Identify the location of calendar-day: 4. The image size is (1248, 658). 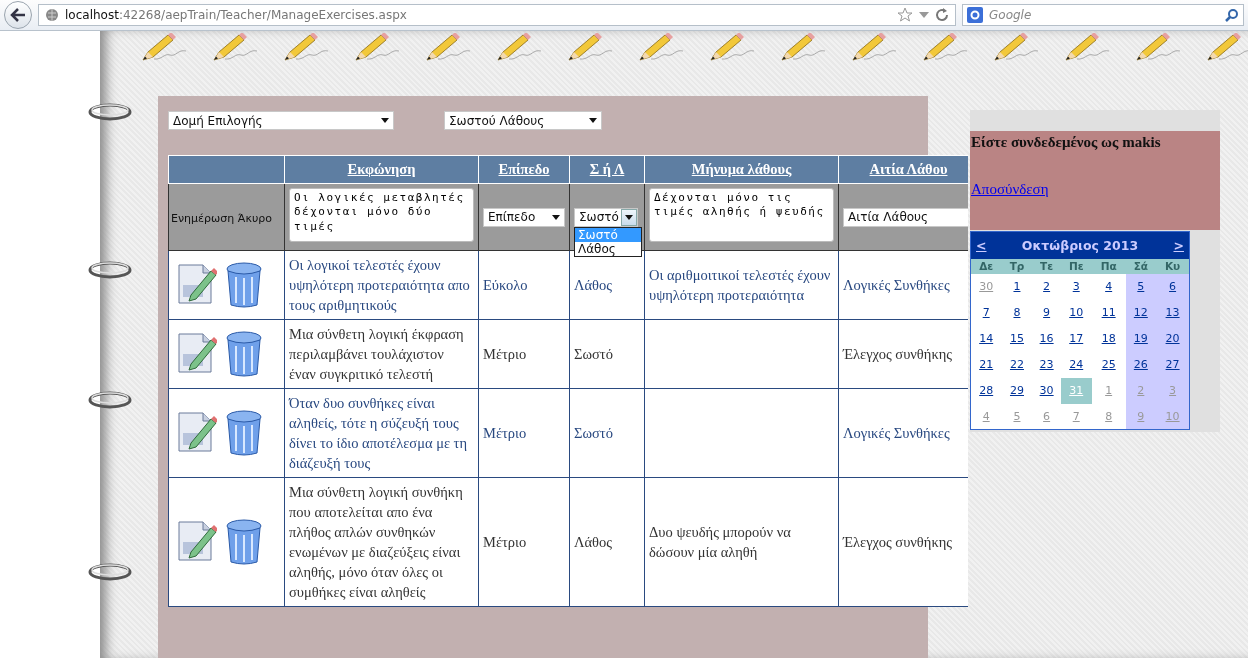
(1109, 286).